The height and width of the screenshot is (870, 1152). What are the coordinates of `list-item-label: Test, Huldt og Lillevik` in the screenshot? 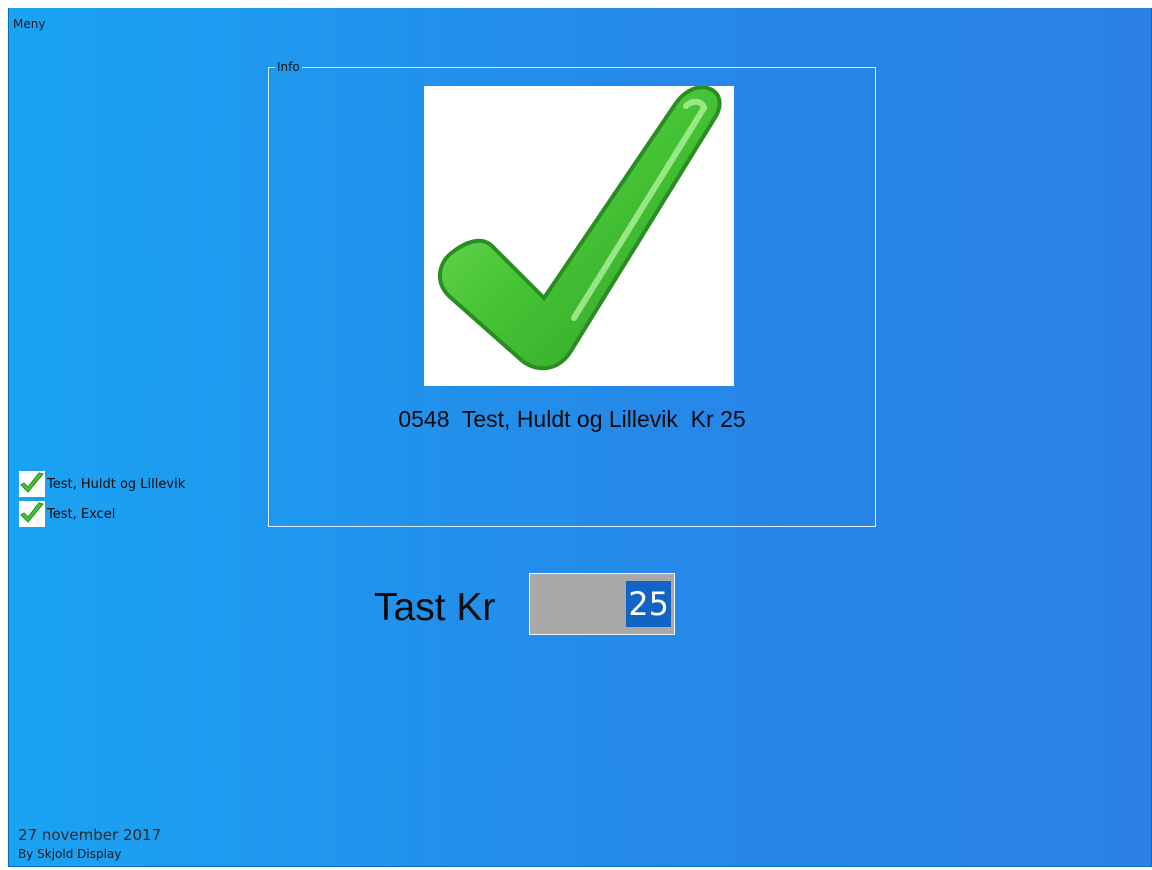 It's located at (116, 484).